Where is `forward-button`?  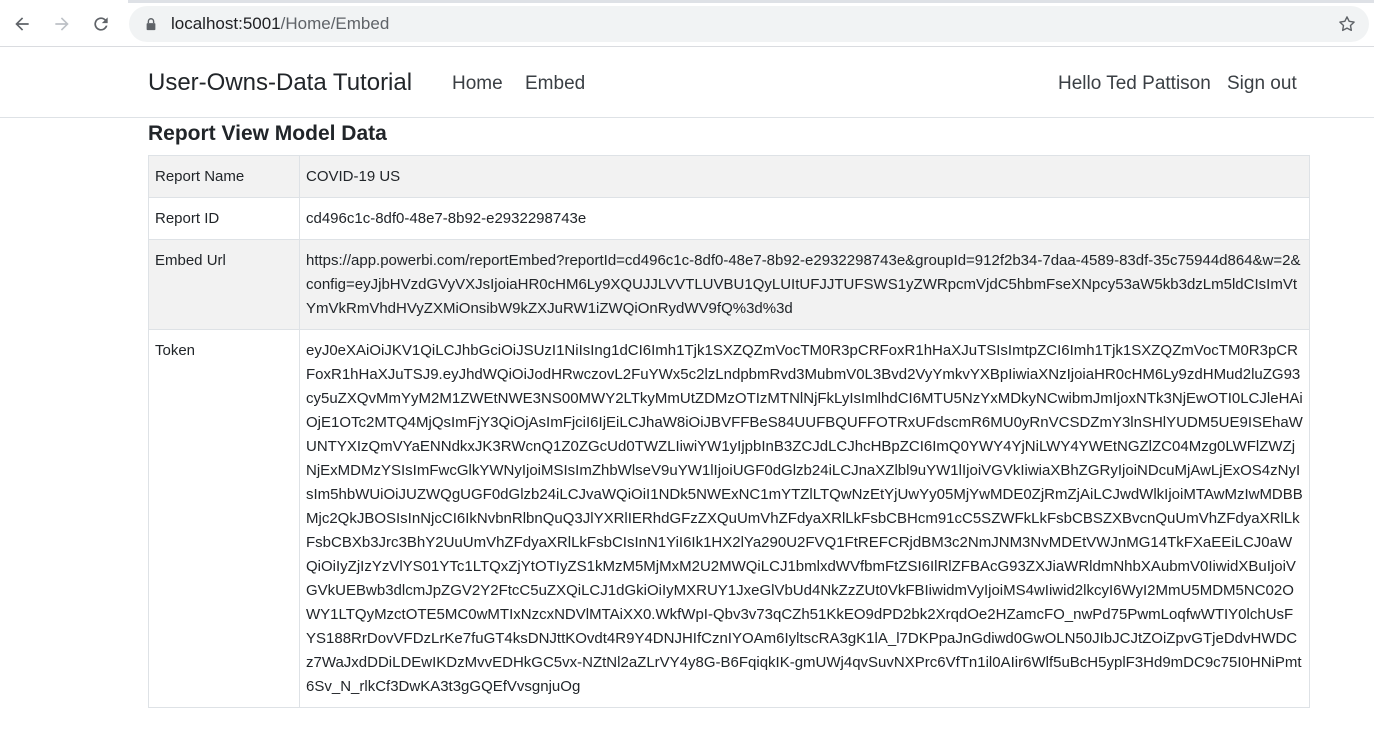
forward-button is located at coordinates (62, 24).